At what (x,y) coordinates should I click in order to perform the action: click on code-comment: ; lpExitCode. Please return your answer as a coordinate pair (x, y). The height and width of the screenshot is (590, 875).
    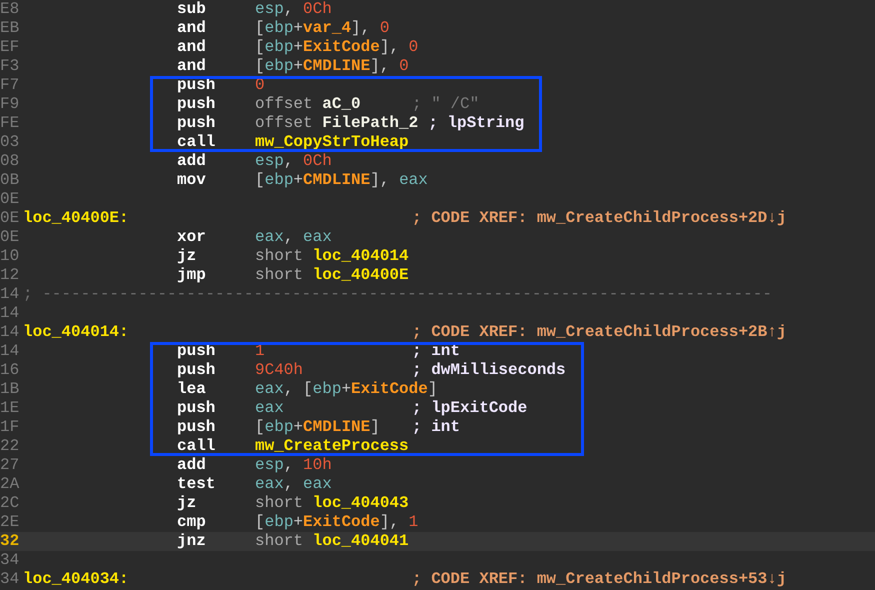
    Looking at the image, I should click on (470, 408).